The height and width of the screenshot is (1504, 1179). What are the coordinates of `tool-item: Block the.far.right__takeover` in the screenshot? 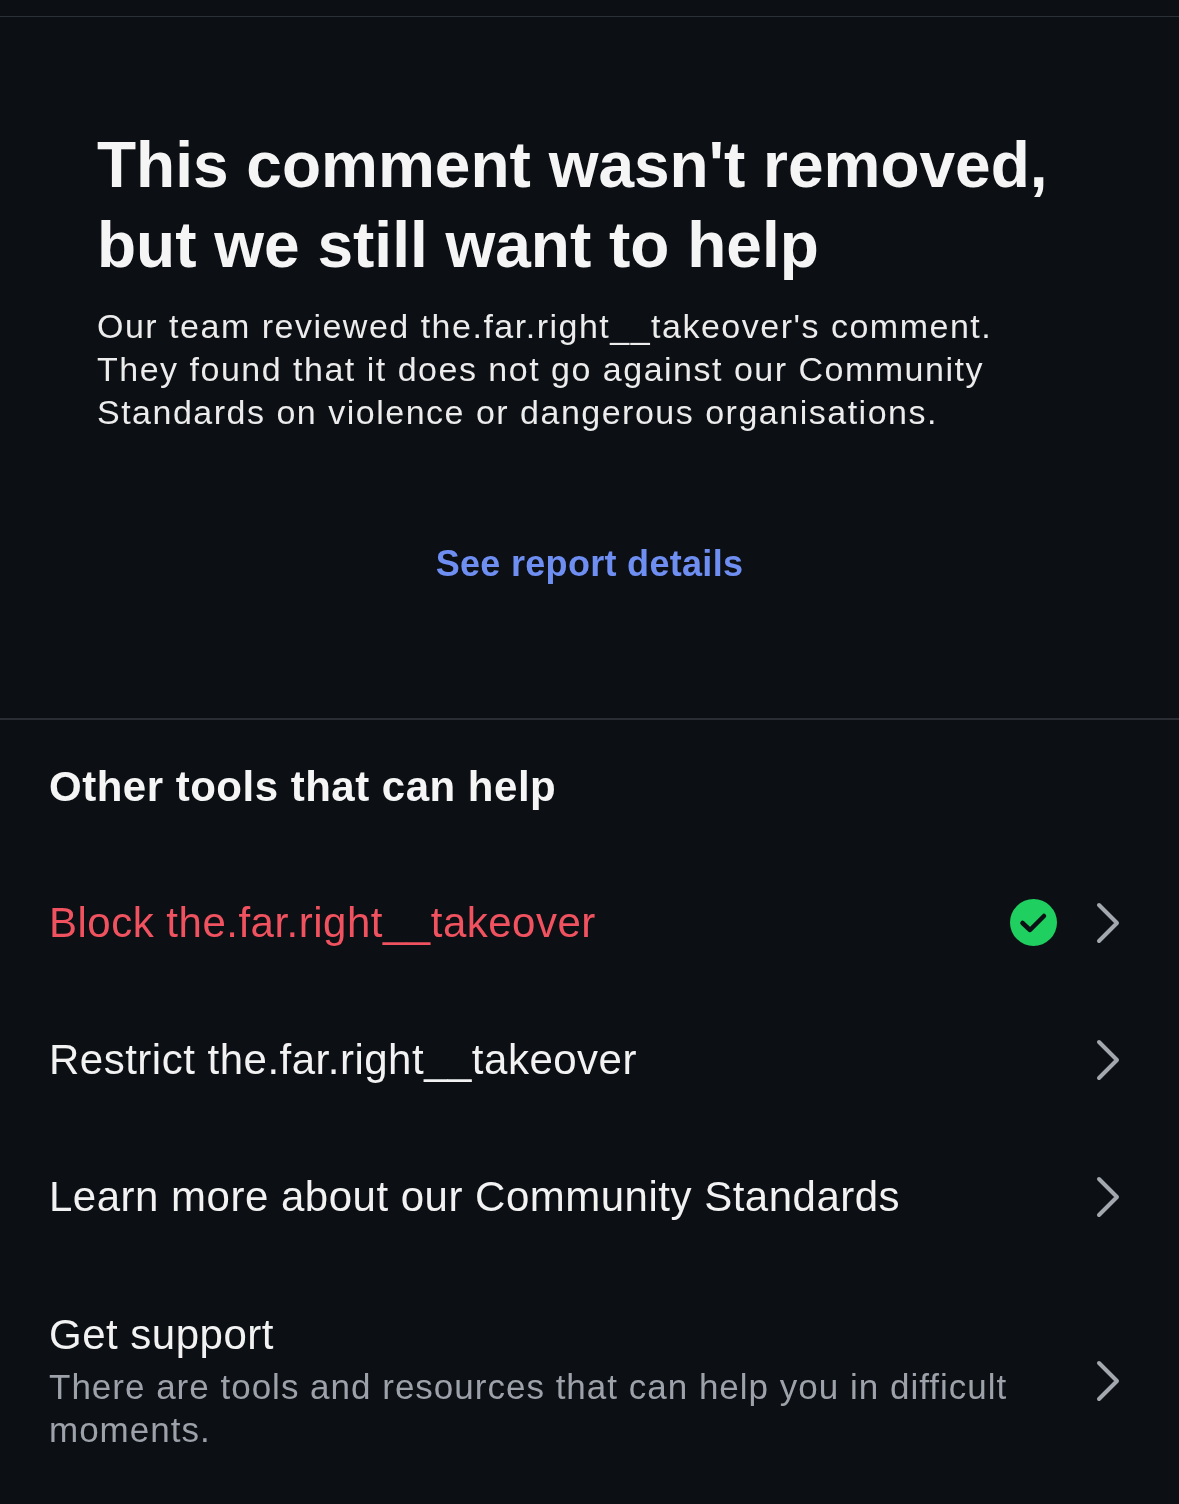 It's located at (589, 922).